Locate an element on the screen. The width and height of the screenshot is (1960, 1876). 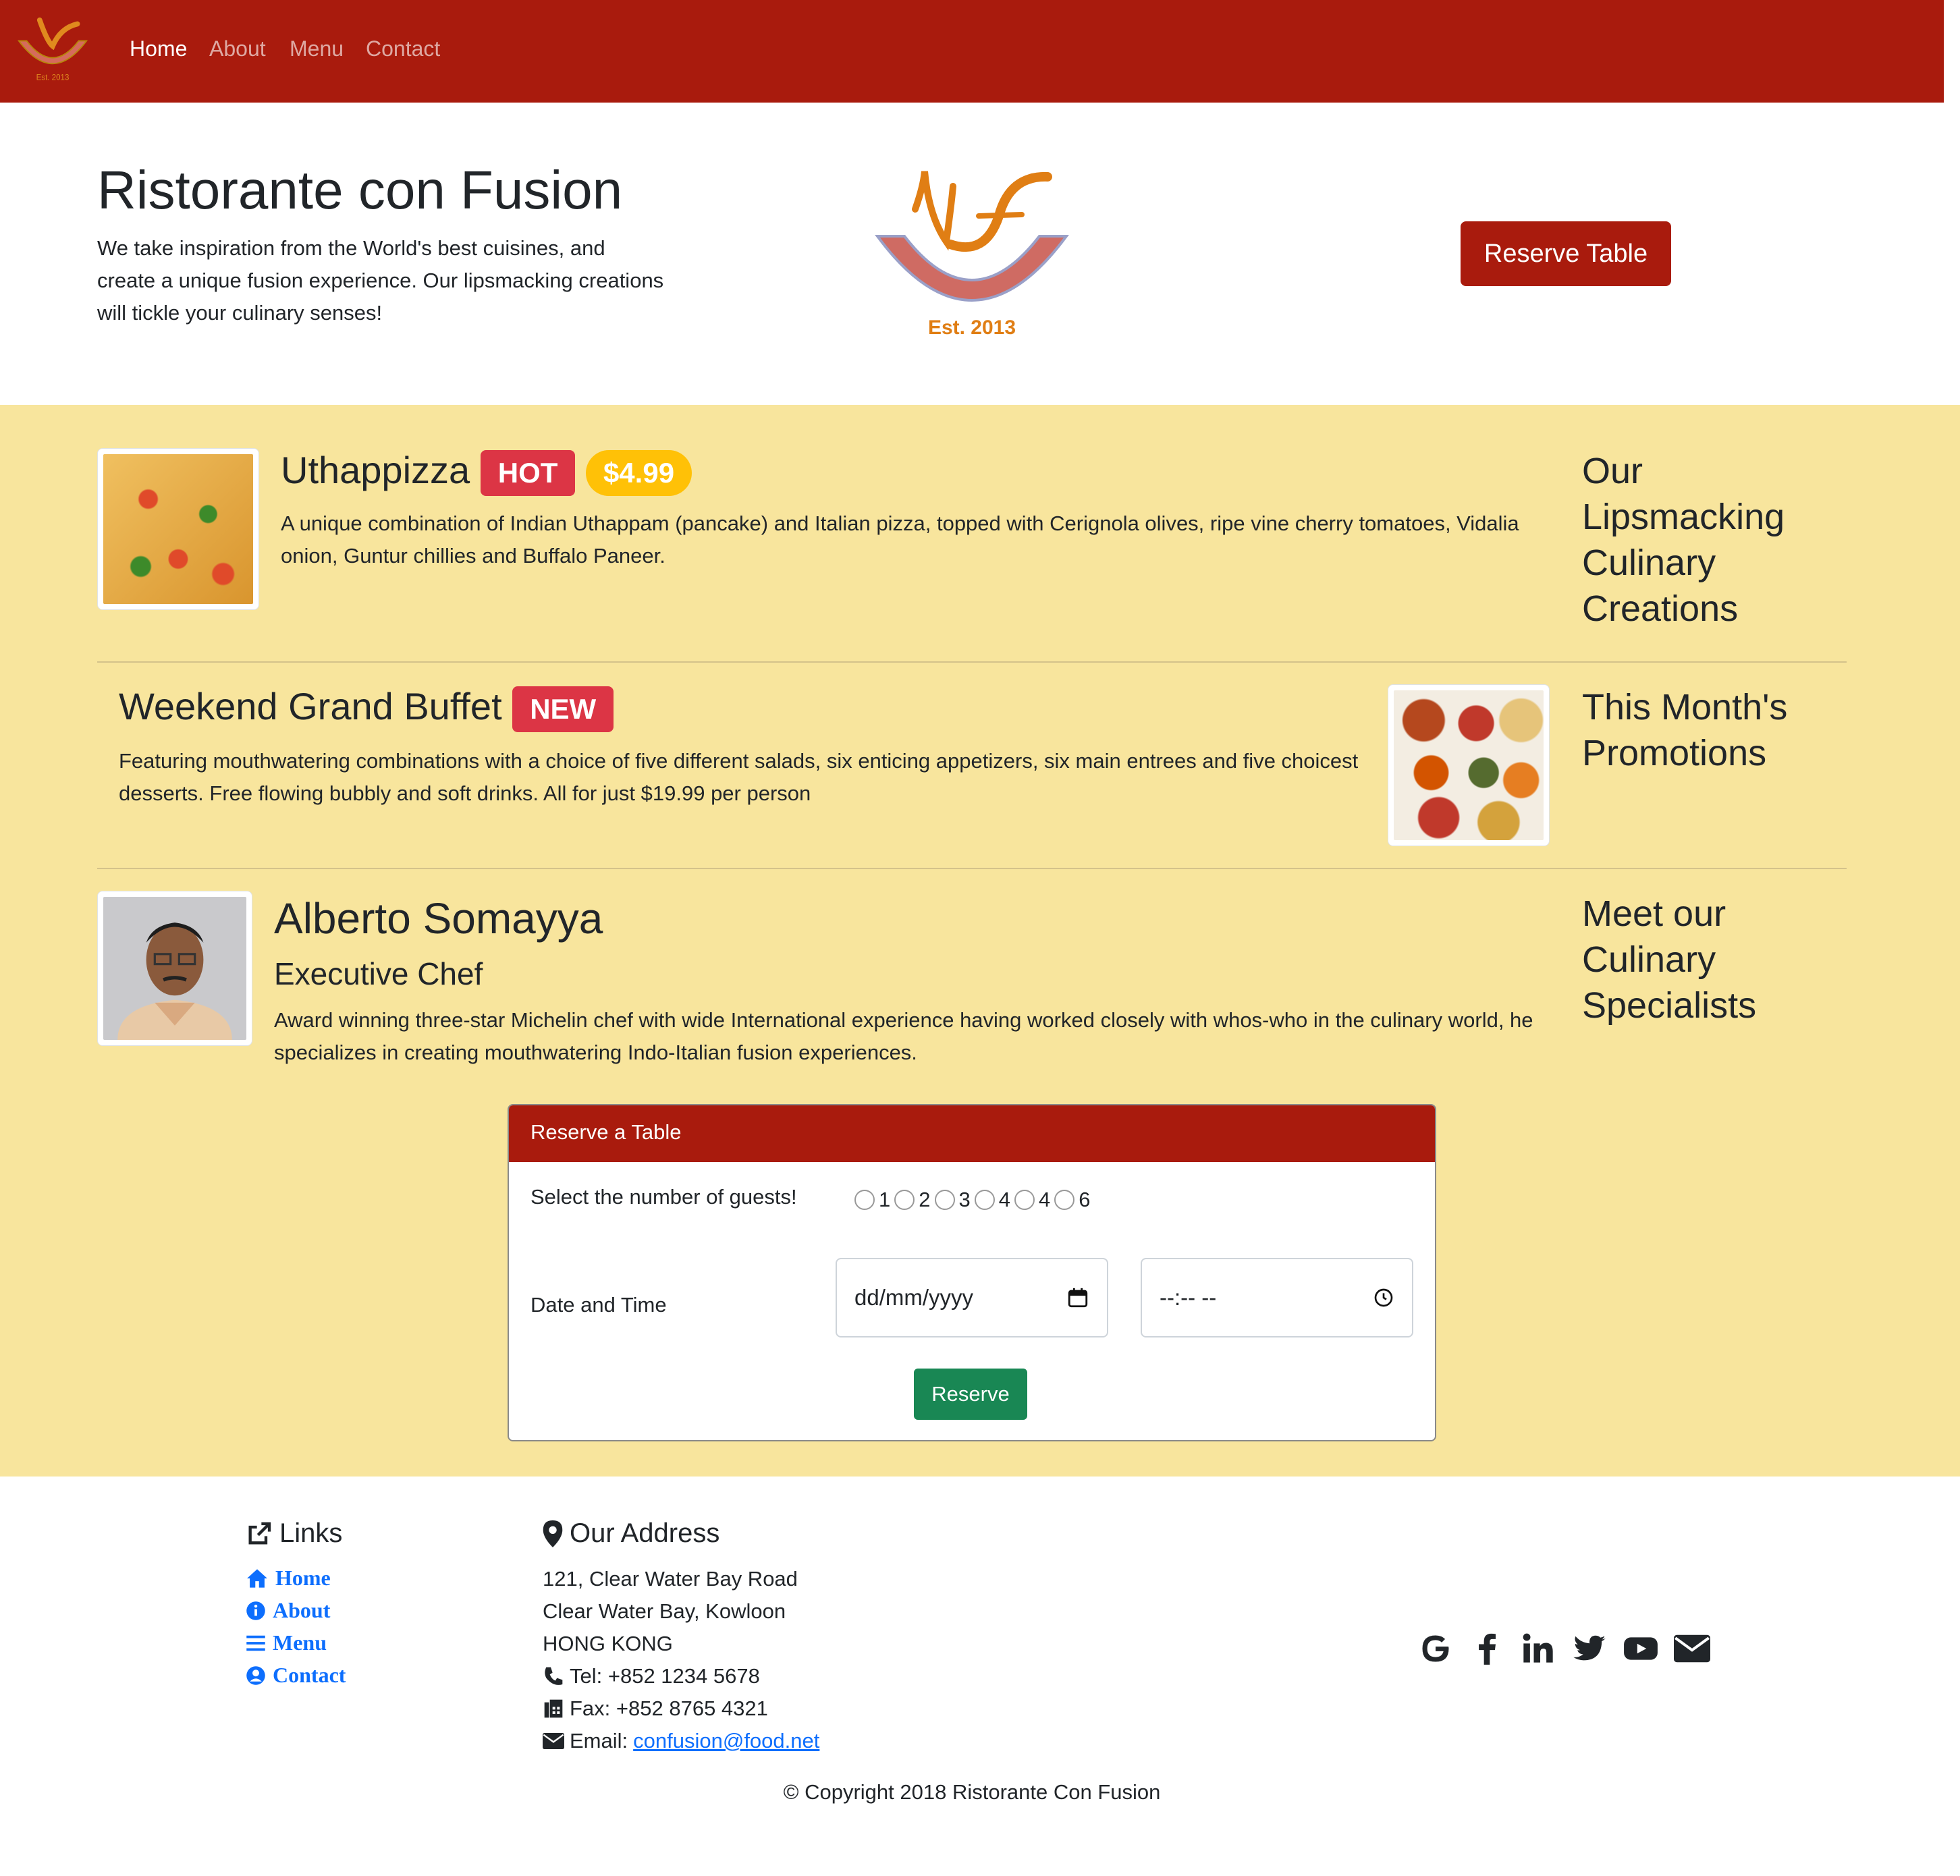
links-title: Links is located at coordinates (311, 1533).